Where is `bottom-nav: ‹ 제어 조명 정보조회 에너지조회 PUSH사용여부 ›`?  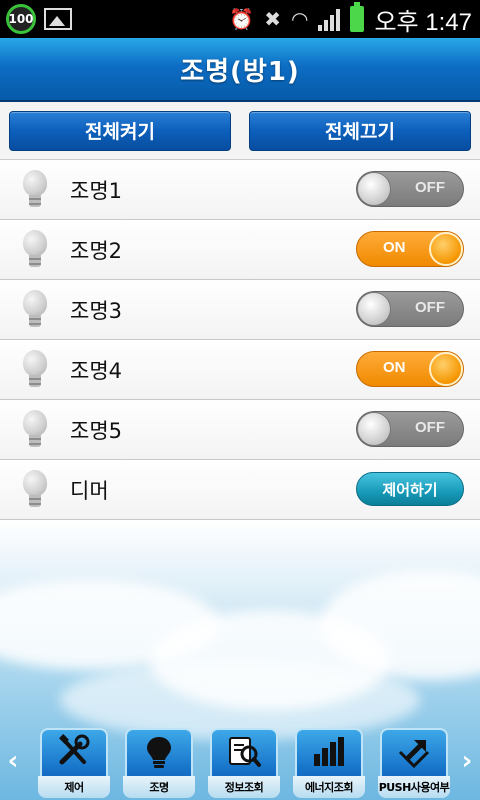 bottom-nav: ‹ 제어 조명 정보조회 에너지조회 PUSH사용여부 › is located at coordinates (240, 761).